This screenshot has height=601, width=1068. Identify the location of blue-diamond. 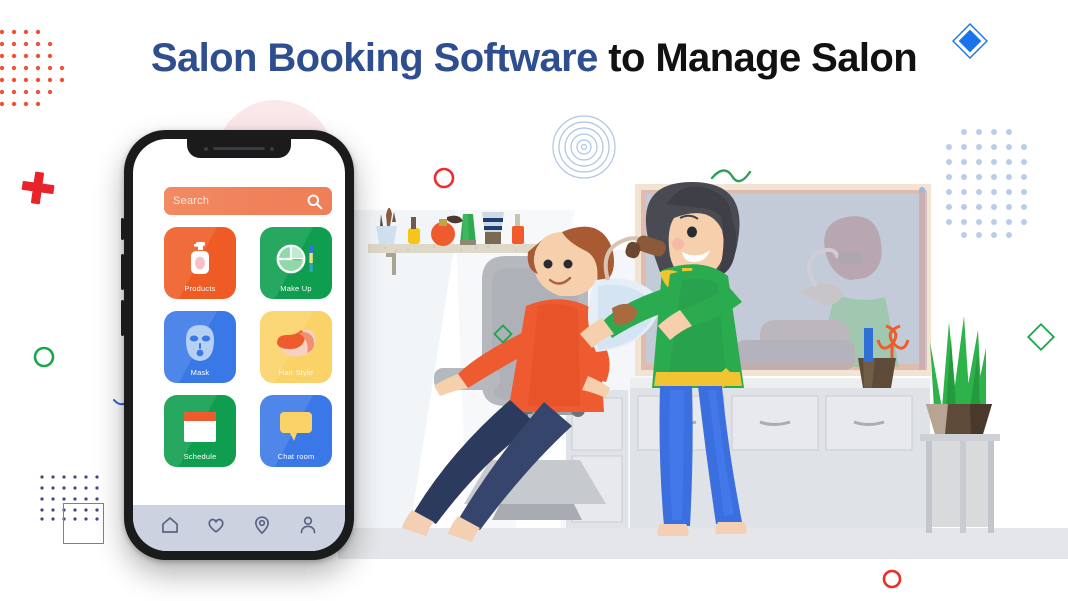
(970, 41).